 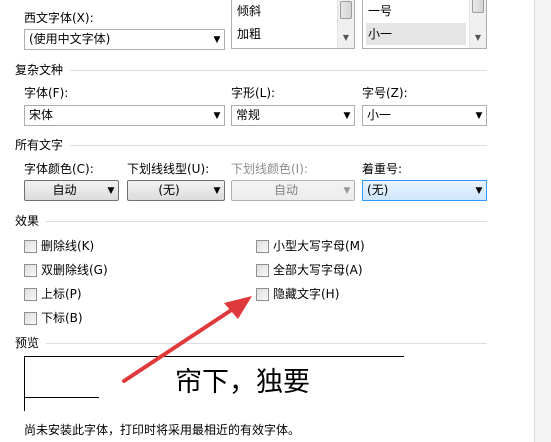 I want to click on arrow-line, so click(x=180, y=344).